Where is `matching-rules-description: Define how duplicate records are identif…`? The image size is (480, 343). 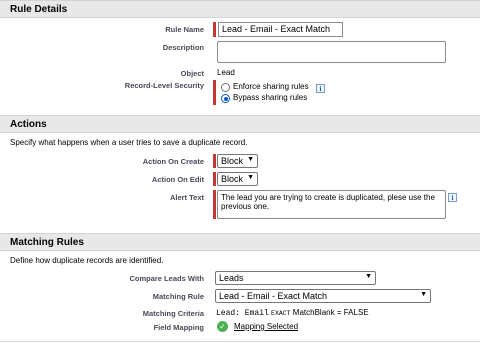
matching-rules-description: Define how duplicate records are identif… is located at coordinates (87, 260).